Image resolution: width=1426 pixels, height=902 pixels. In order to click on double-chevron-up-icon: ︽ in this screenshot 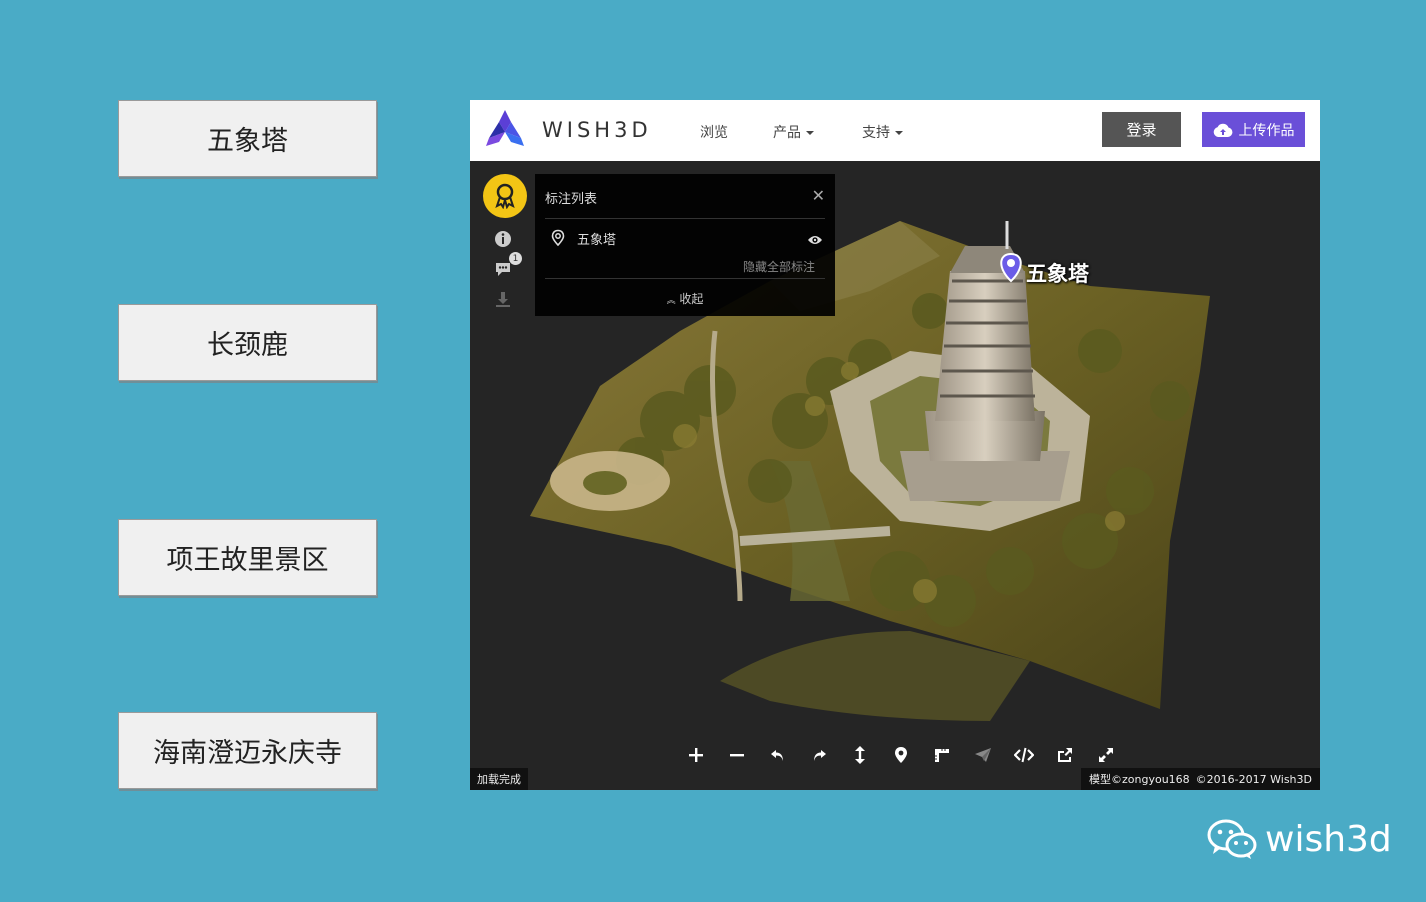, I will do `click(671, 301)`.